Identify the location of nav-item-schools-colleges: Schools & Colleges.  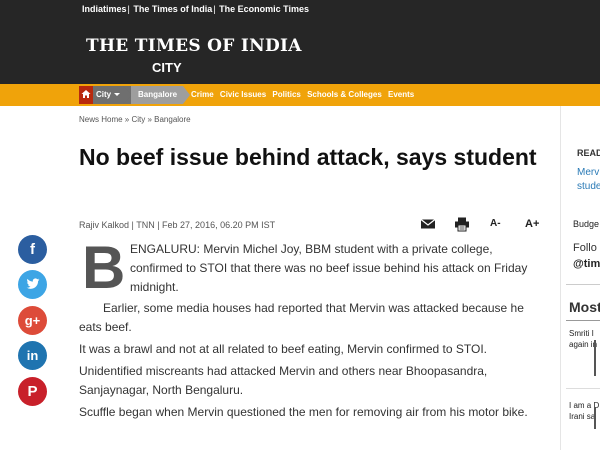
(344, 94).